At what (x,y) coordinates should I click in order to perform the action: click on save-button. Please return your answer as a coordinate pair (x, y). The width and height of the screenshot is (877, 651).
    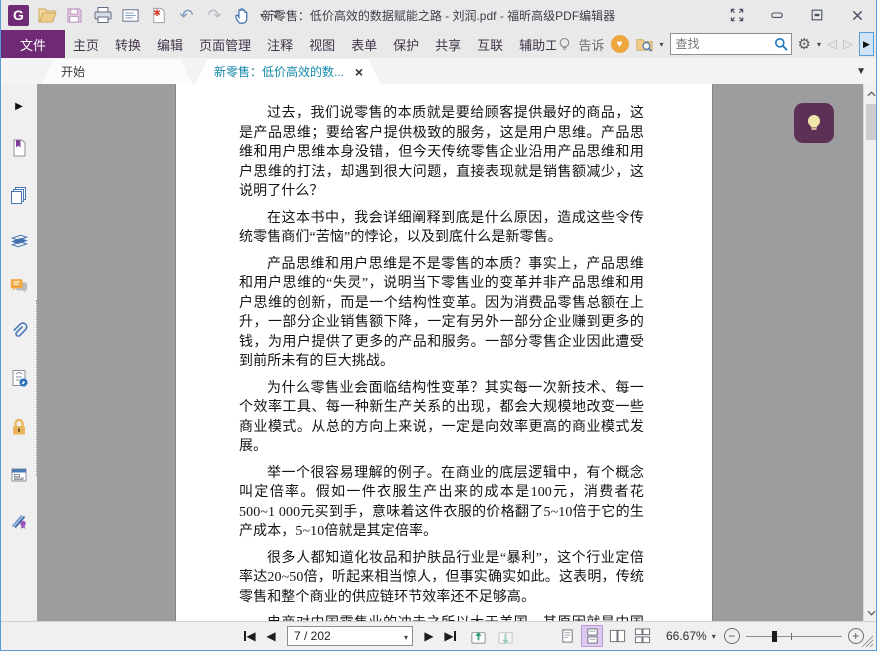
    Looking at the image, I should click on (74, 15).